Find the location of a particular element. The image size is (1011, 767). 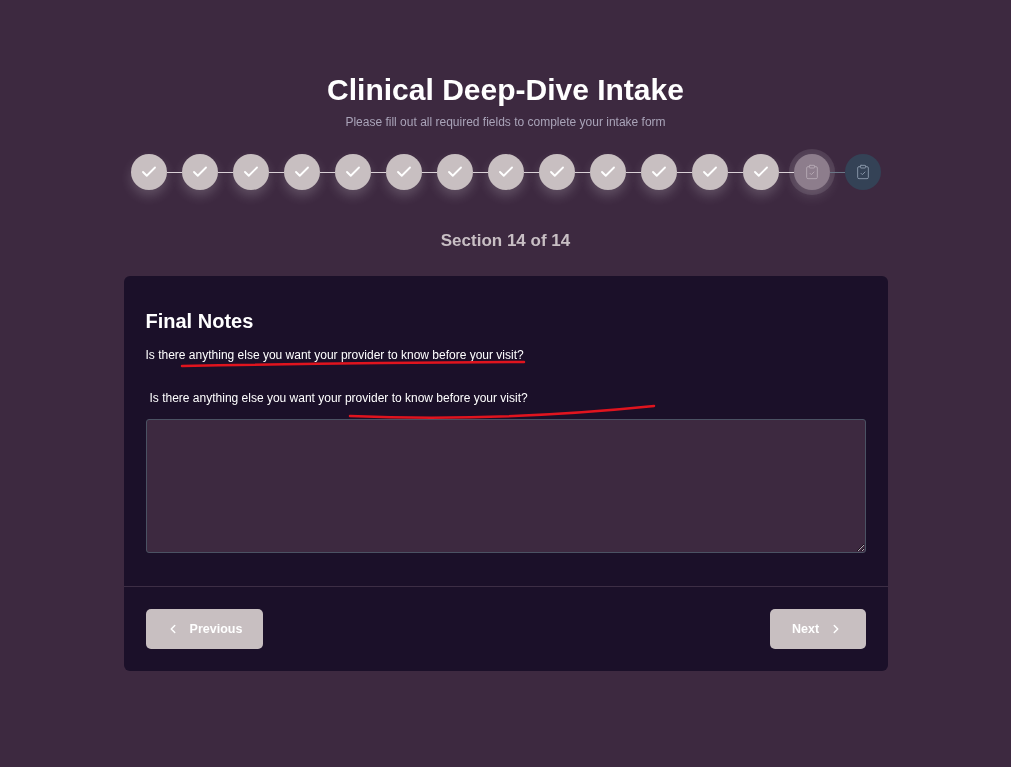

section-indicator: Section 14 of 14 is located at coordinates (505, 241).